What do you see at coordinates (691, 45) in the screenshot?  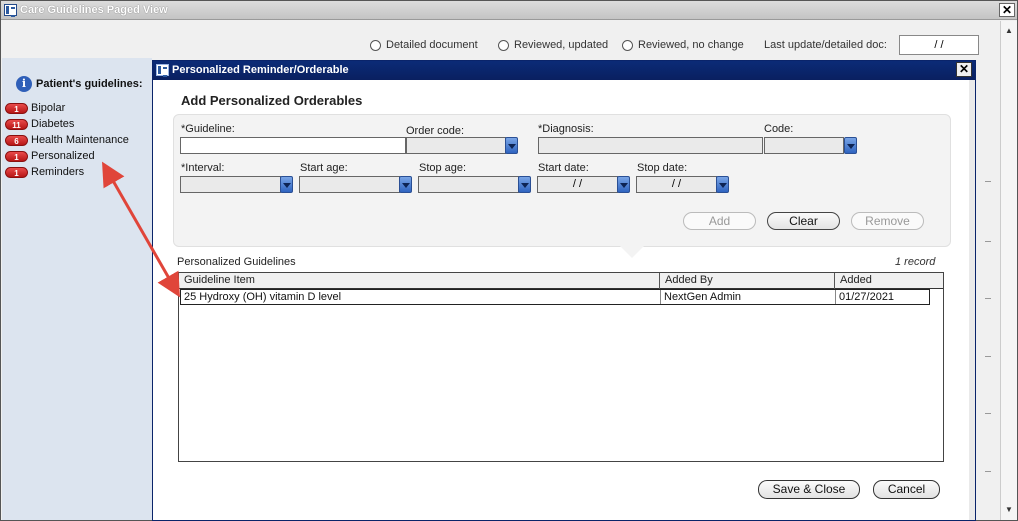 I see `radio-label: Reviewed, no change` at bounding box center [691, 45].